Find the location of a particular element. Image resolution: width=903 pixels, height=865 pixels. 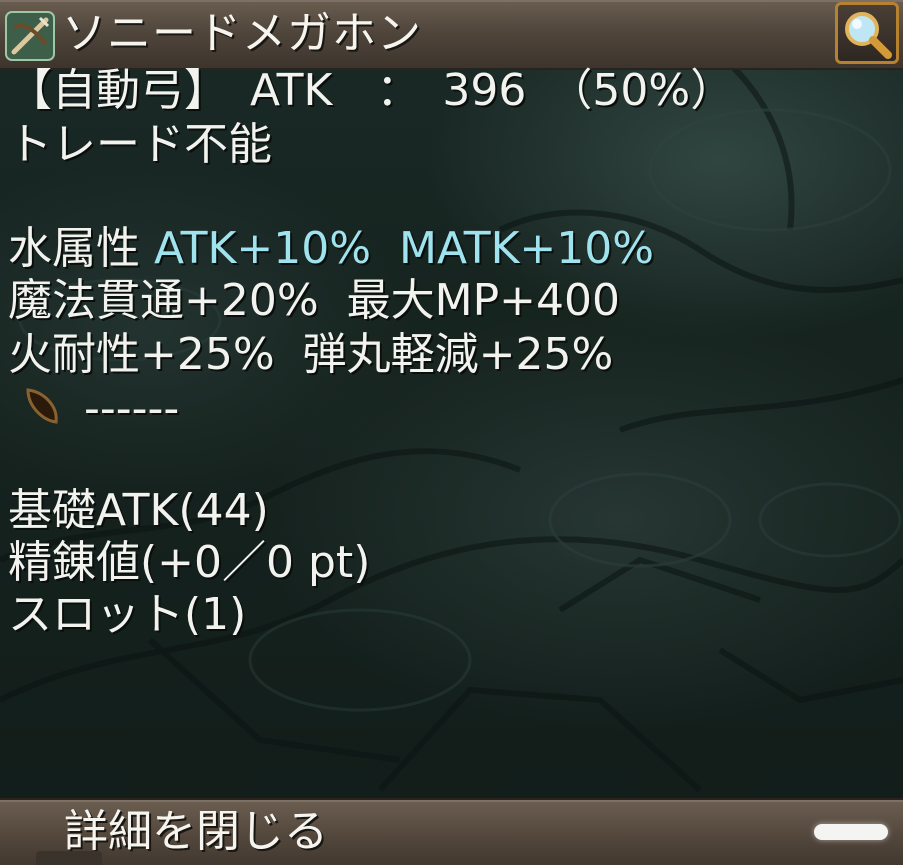

slot-card-line: ------ is located at coordinates (132, 408).